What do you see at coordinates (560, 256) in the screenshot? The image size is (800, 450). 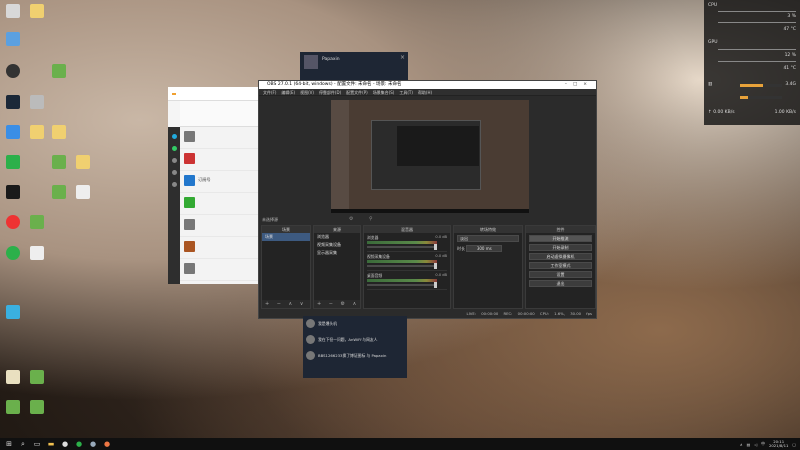 I see `virtual-camera-button: 启动虚拟摄像机` at bounding box center [560, 256].